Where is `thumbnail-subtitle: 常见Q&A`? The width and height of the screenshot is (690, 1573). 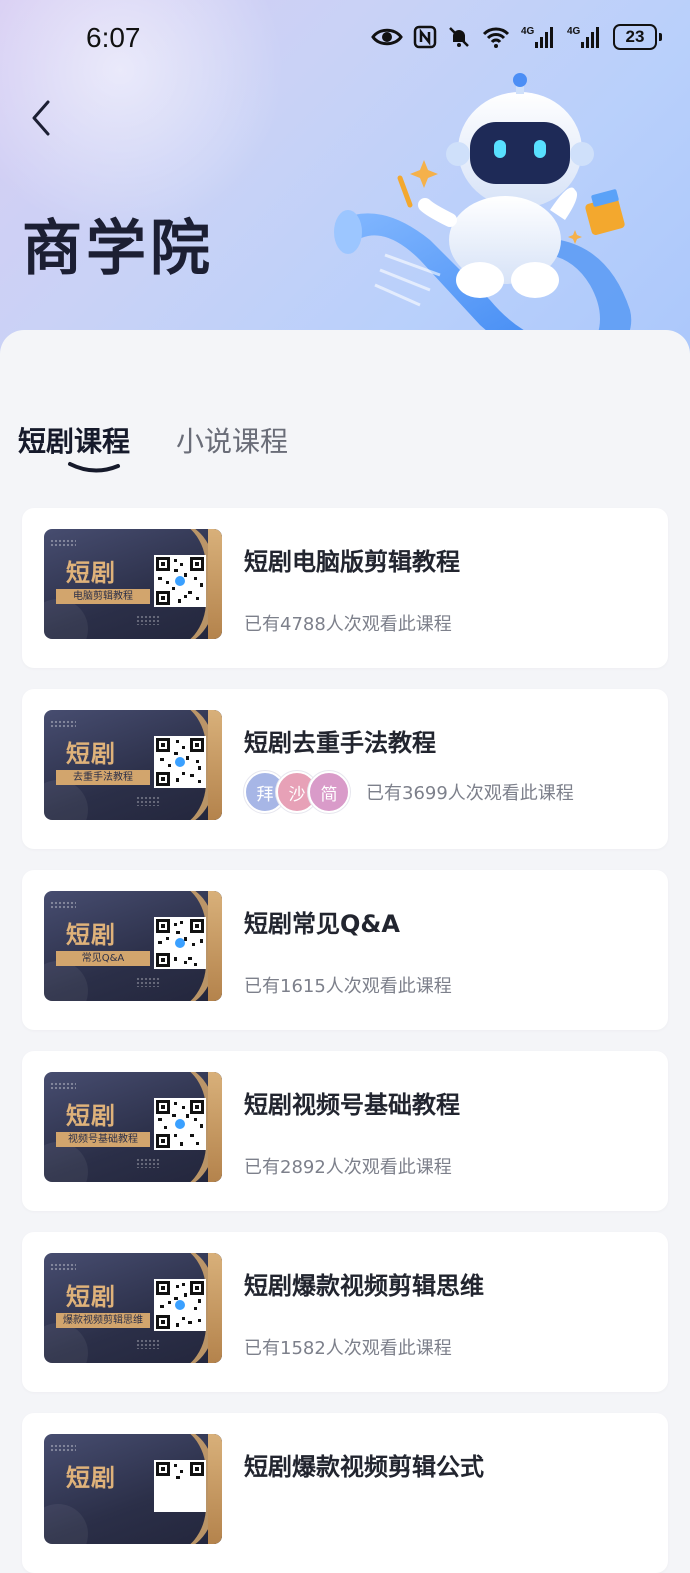
thumbnail-subtitle: 常见Q&A is located at coordinates (103, 958).